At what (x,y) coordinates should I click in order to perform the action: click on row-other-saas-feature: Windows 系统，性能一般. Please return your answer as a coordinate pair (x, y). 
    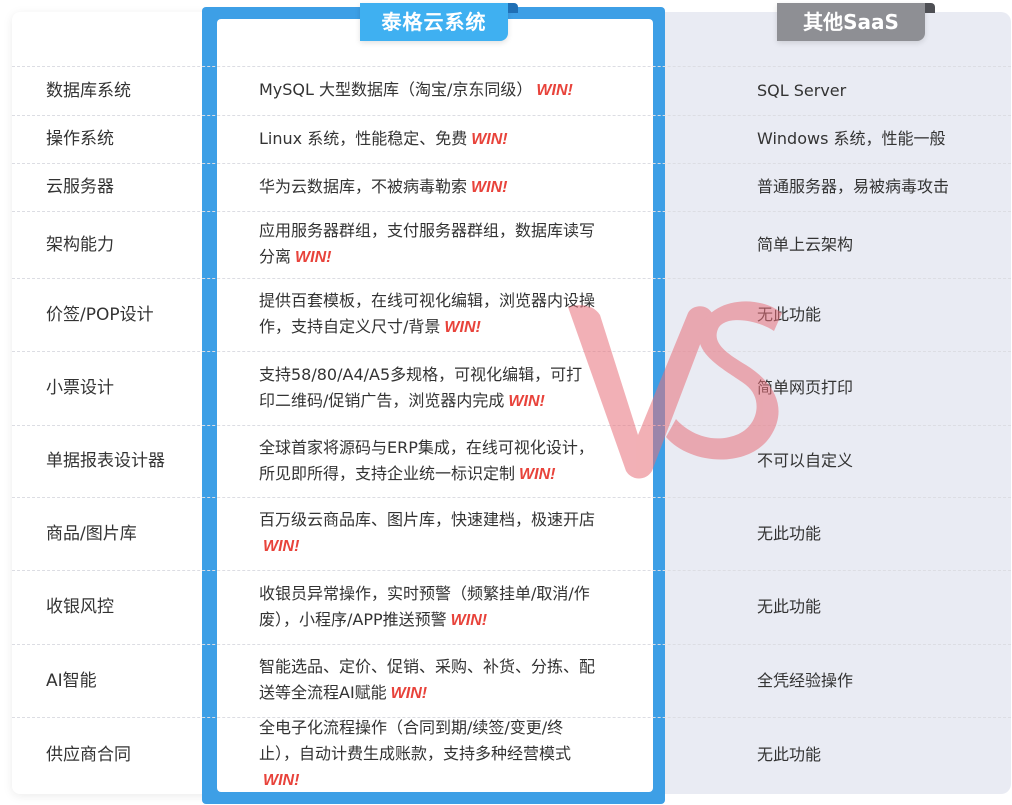
    Looking at the image, I should click on (879, 139).